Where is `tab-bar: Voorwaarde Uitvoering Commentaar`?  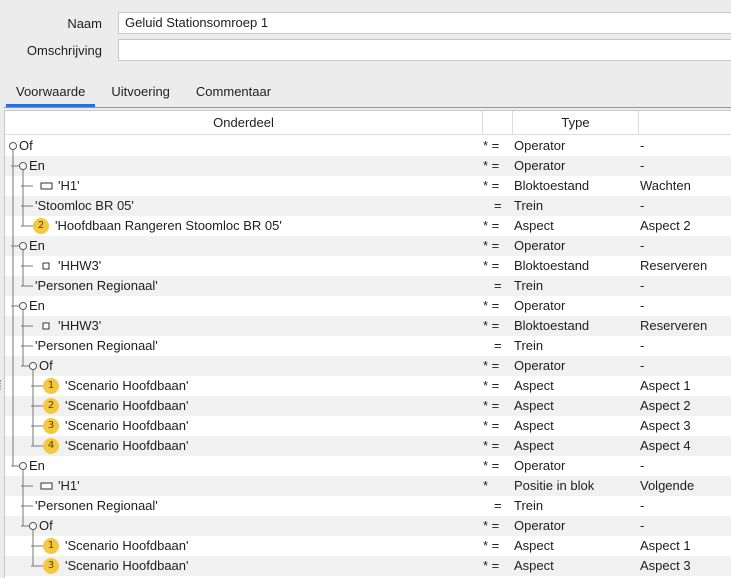 tab-bar: Voorwaarde Uitvoering Commentaar is located at coordinates (145, 93).